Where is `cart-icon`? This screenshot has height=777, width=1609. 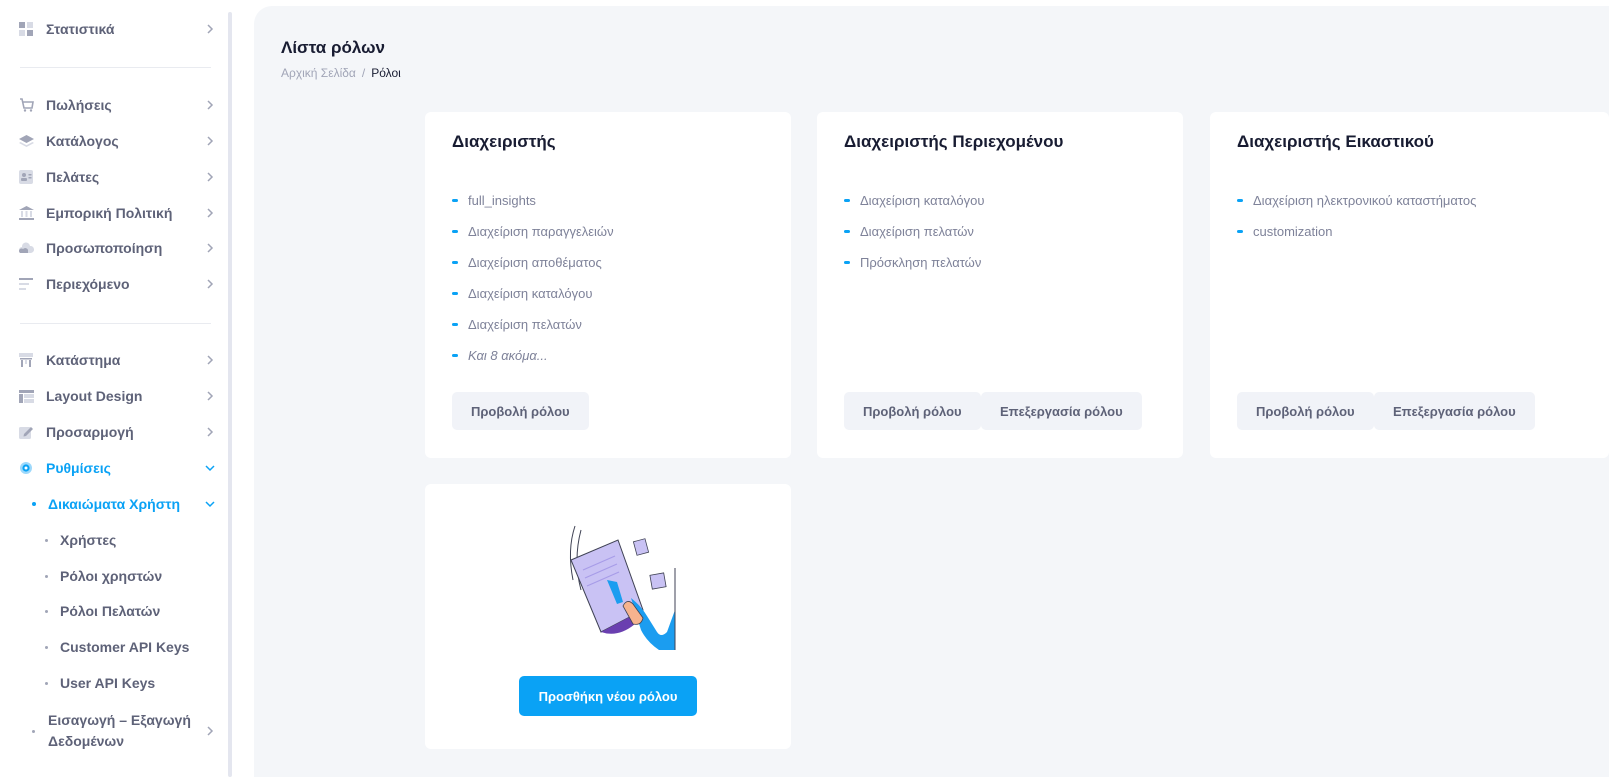
cart-icon is located at coordinates (26, 105).